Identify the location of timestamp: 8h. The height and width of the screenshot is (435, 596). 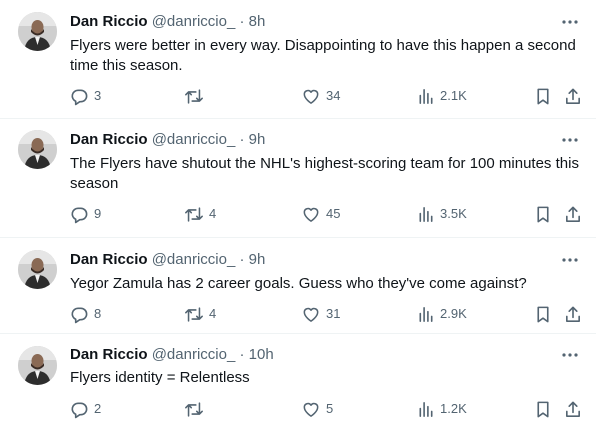
(257, 21).